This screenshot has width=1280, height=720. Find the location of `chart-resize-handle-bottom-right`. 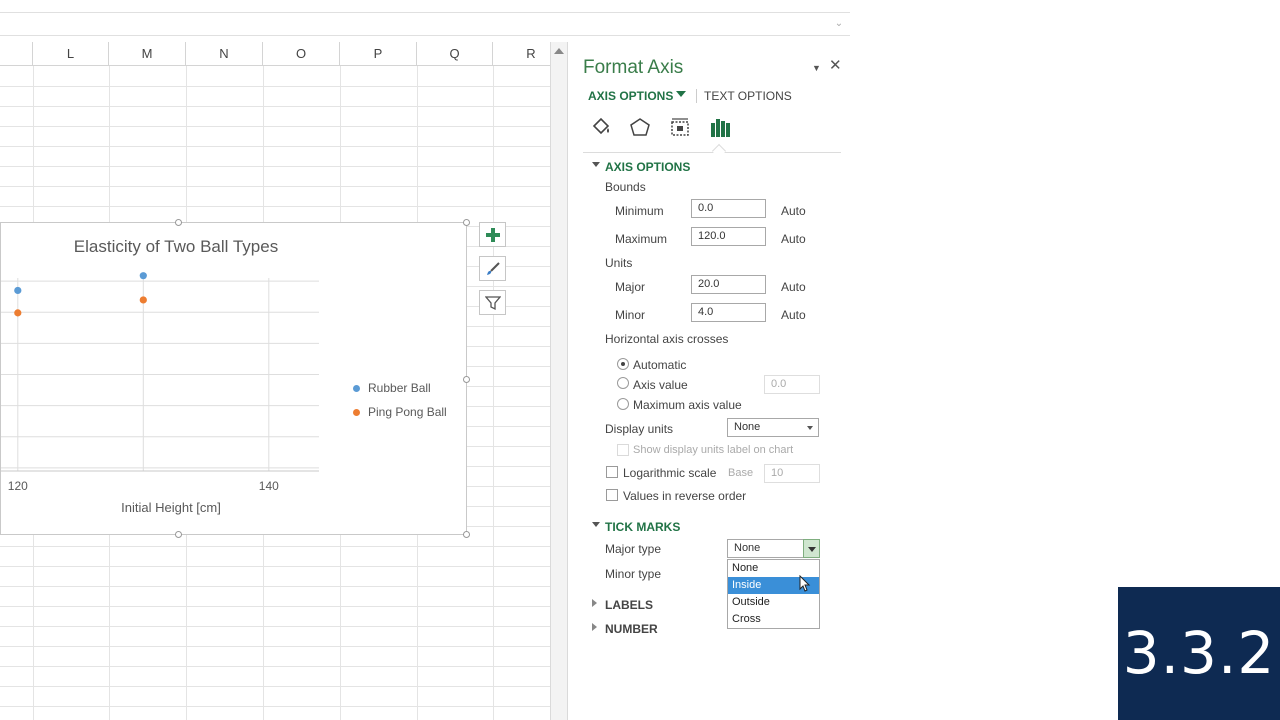

chart-resize-handle-bottom-right is located at coordinates (466, 534).